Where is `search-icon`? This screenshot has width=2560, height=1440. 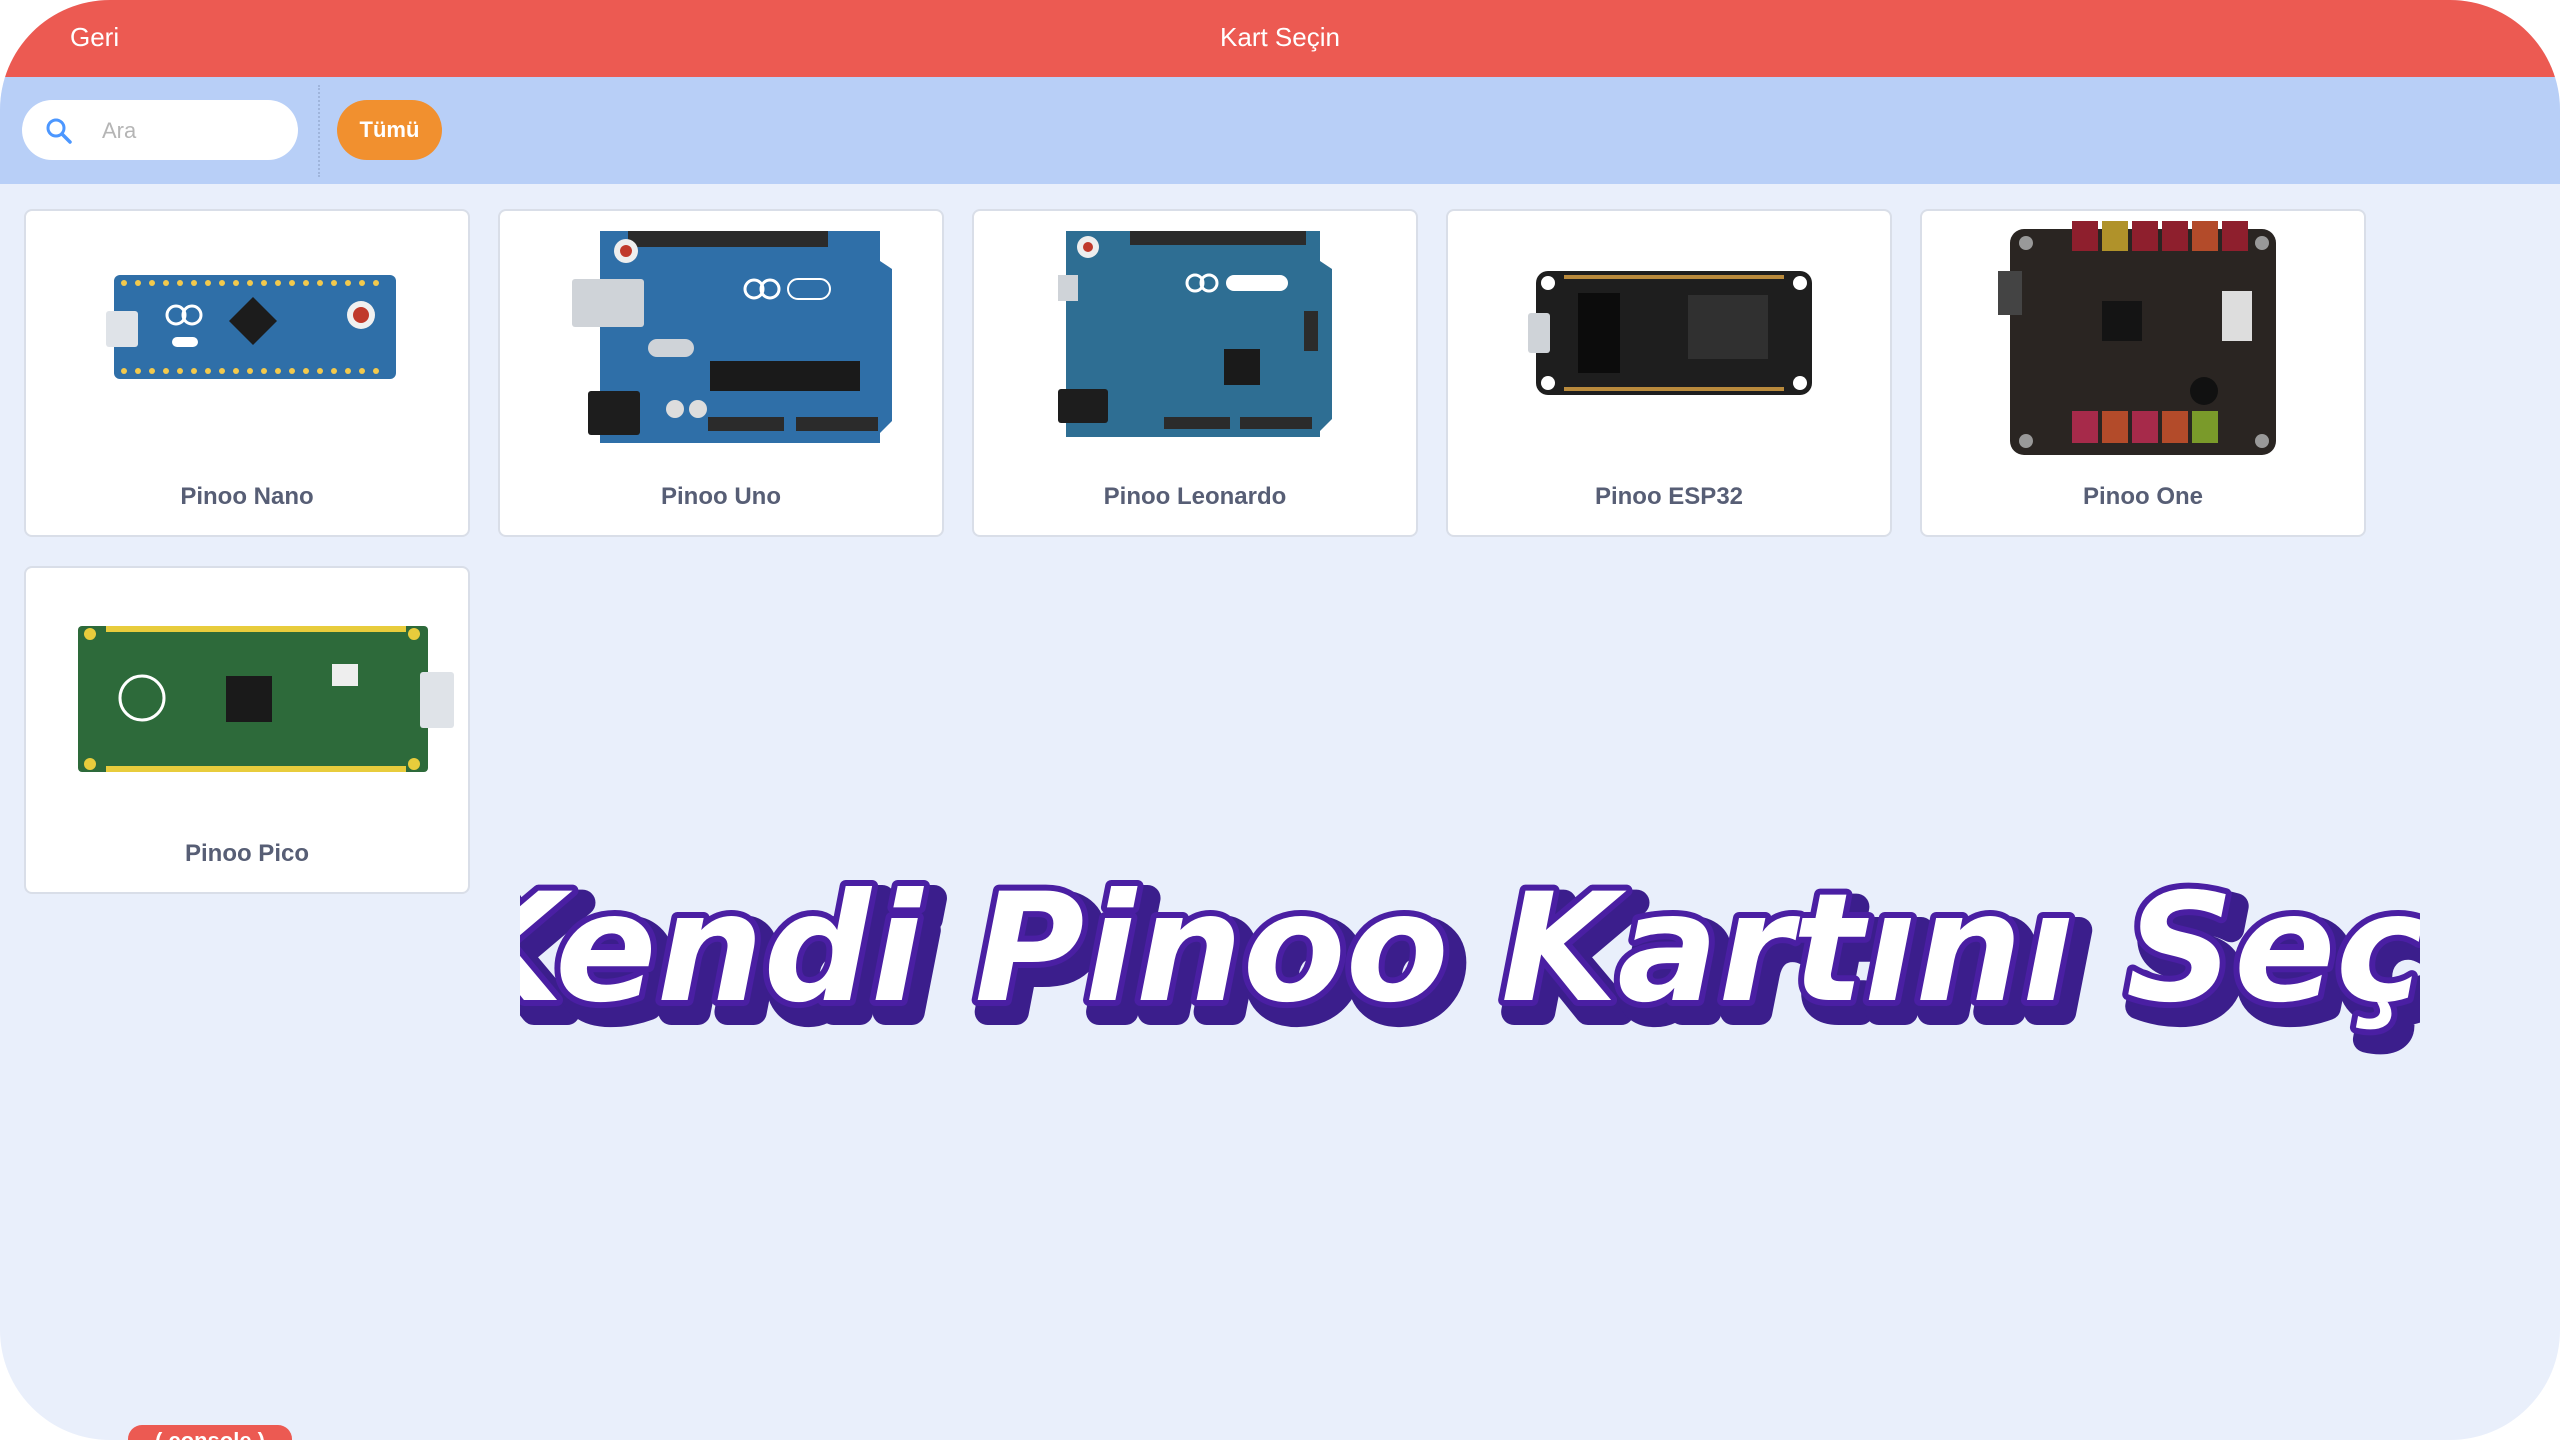
search-icon is located at coordinates (59, 131).